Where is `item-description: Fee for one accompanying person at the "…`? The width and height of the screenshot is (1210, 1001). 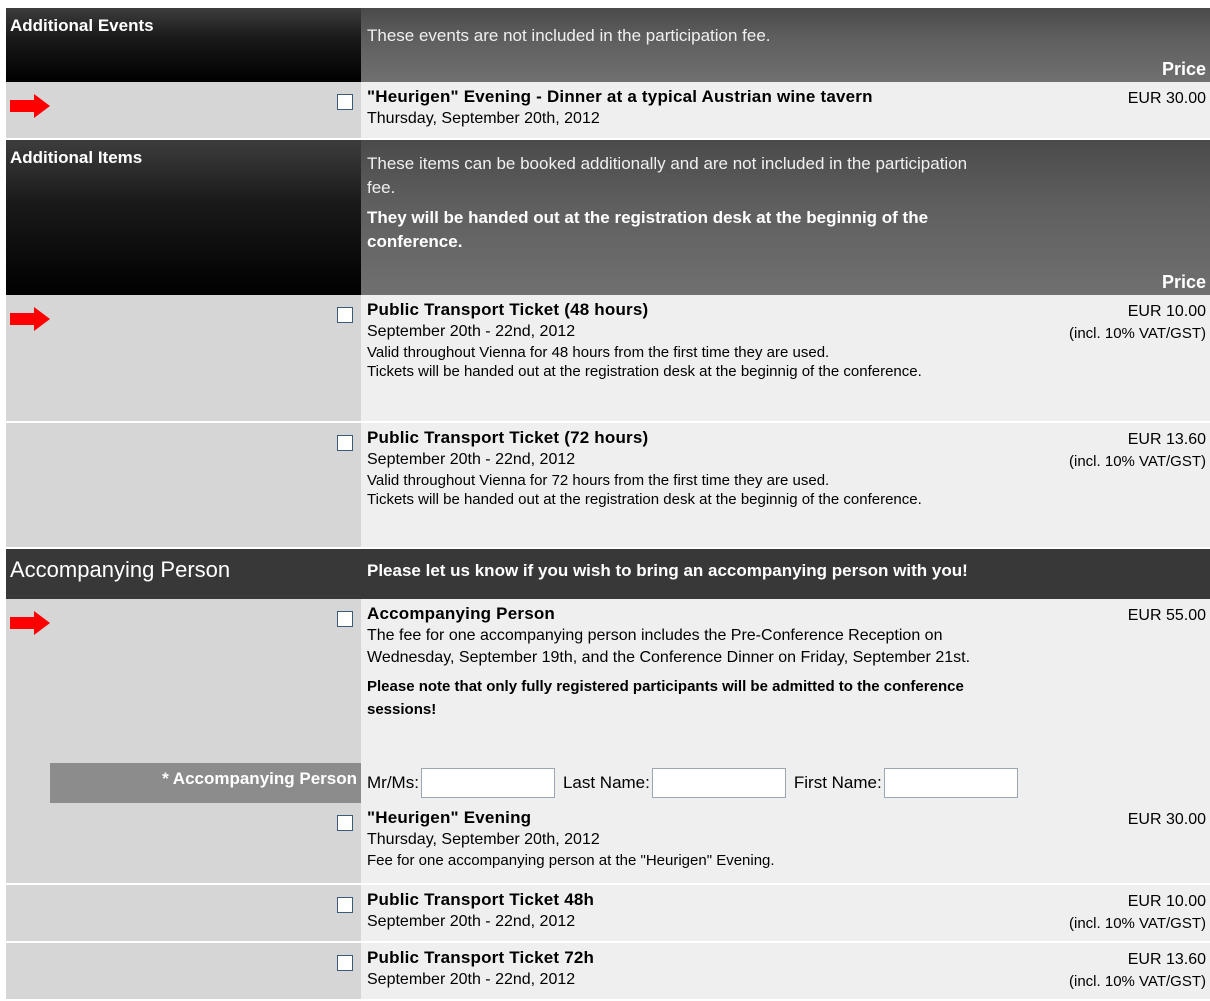 item-description: Fee for one accompanying person at the "… is located at coordinates (571, 860).